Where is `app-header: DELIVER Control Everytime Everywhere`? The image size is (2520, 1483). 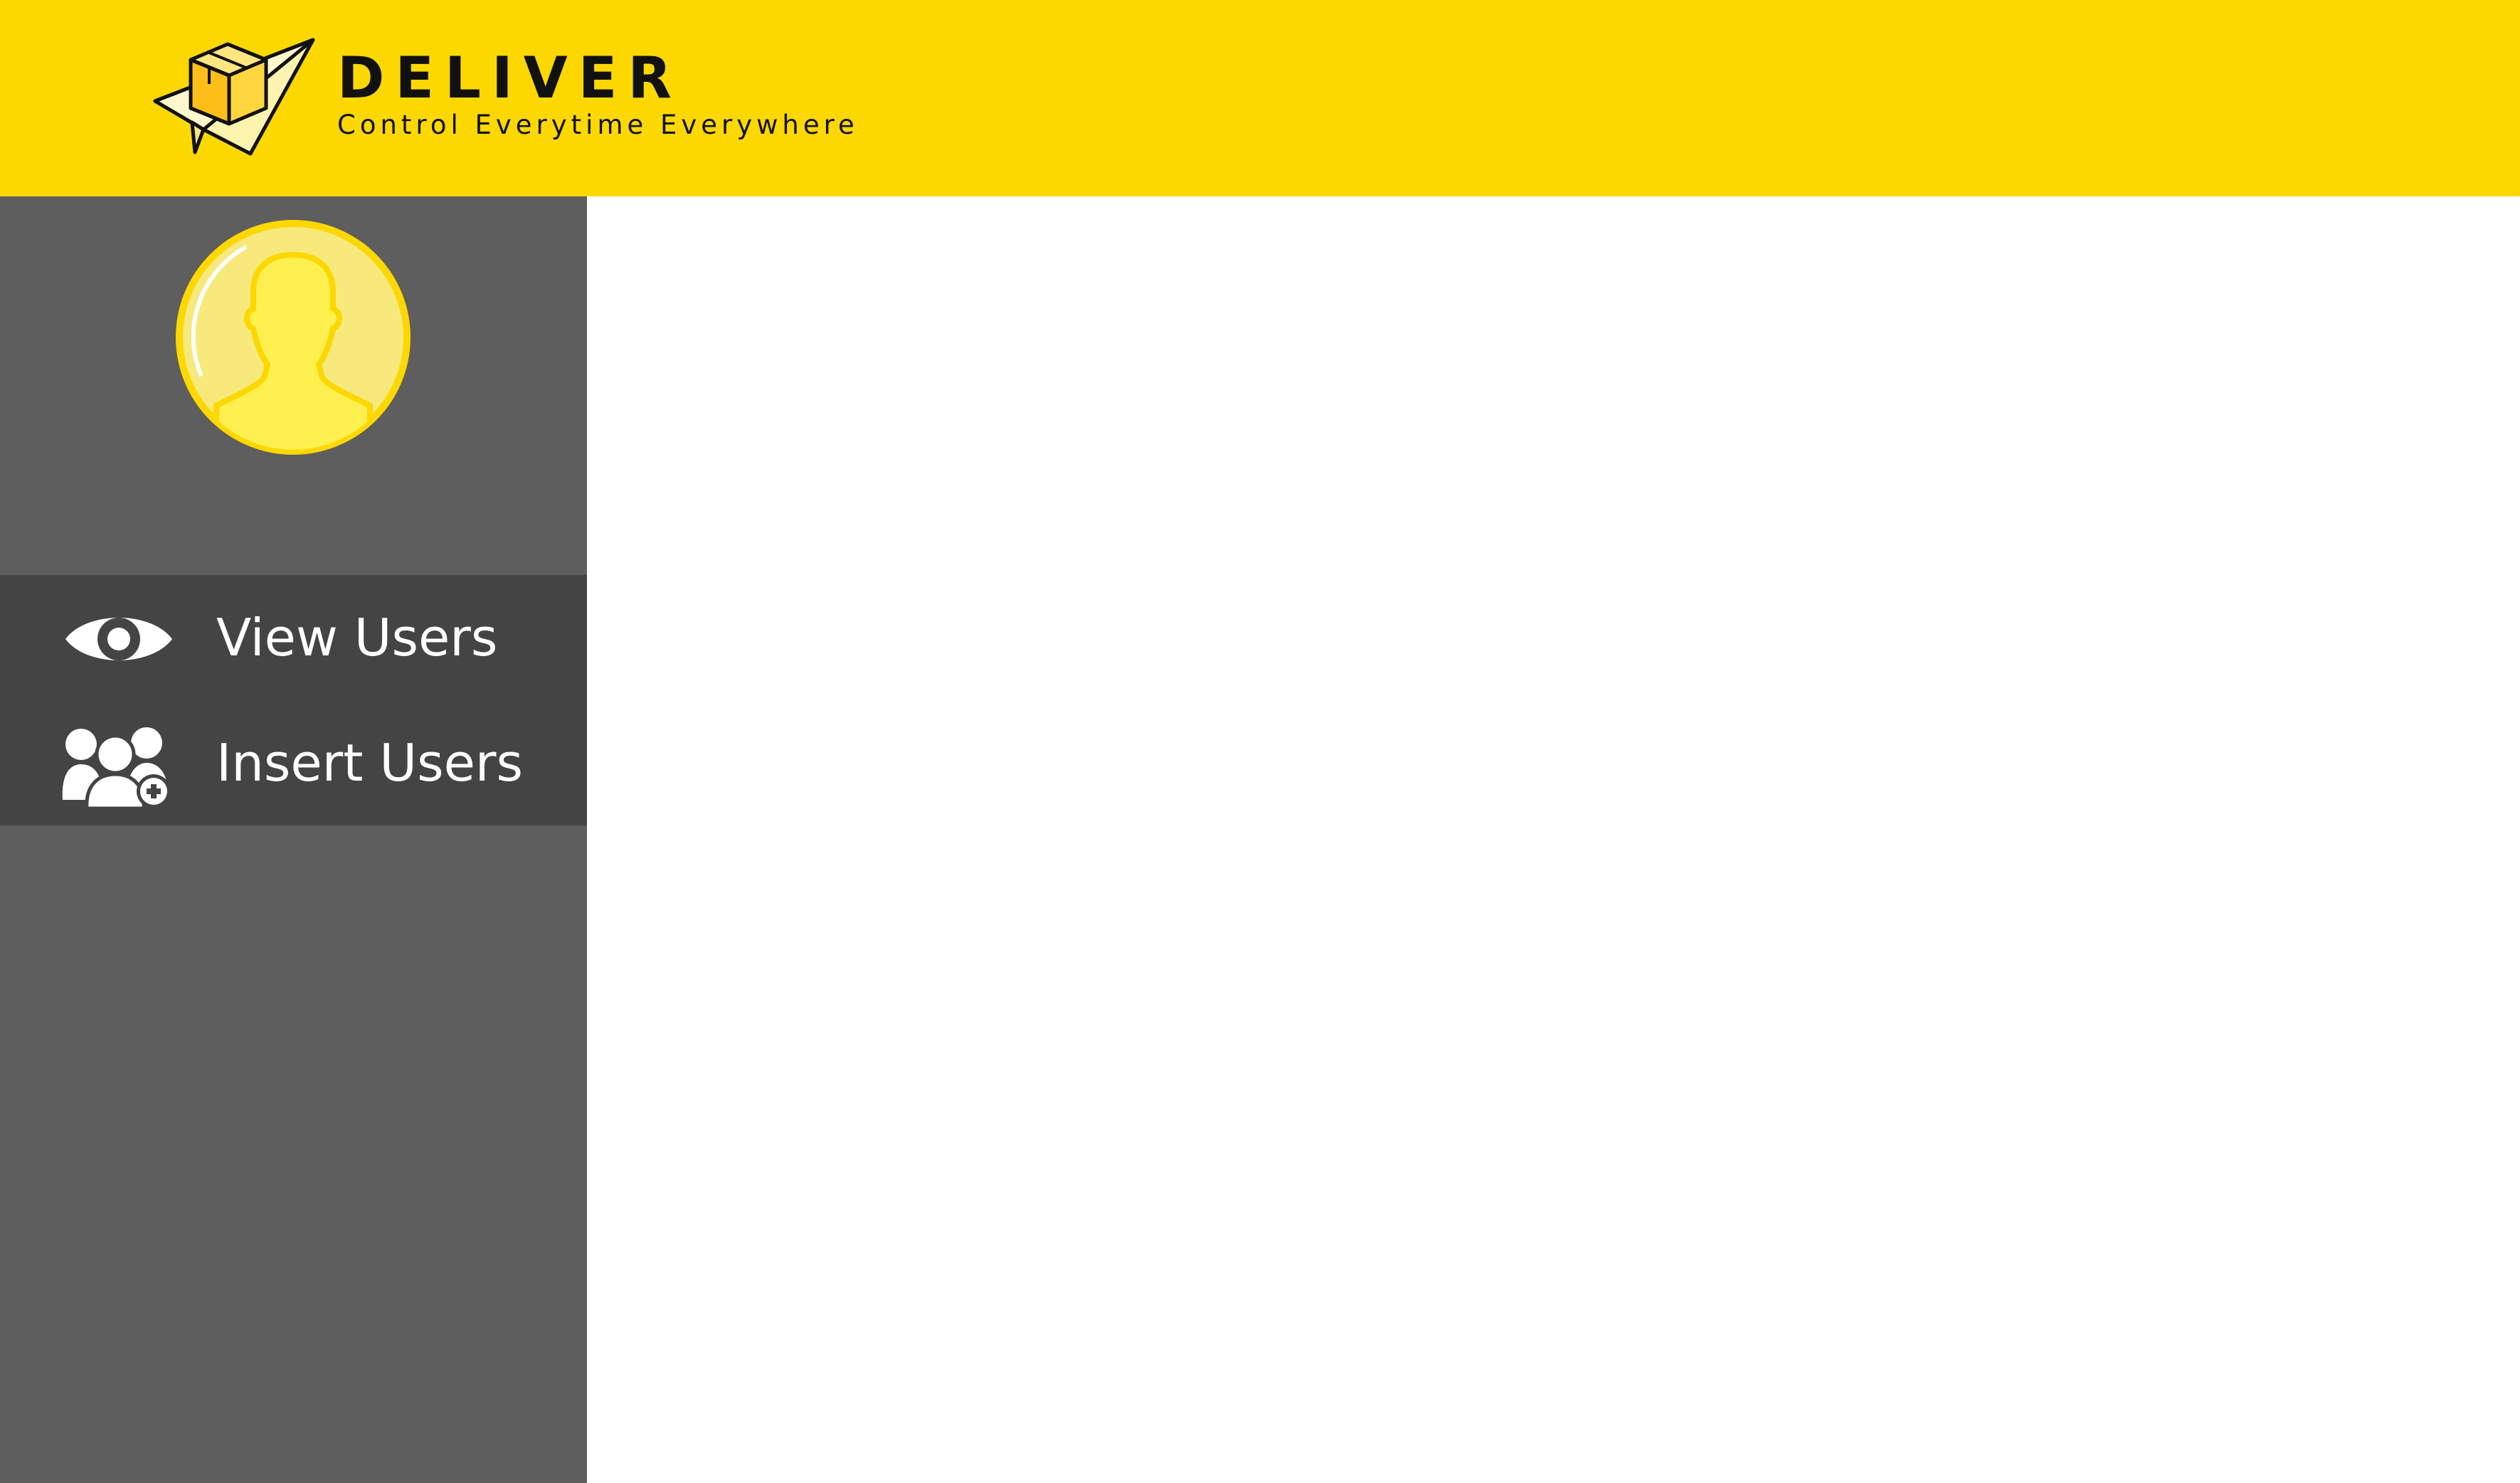
app-header: DELIVER Control Everytime Everywhere is located at coordinates (1260, 98).